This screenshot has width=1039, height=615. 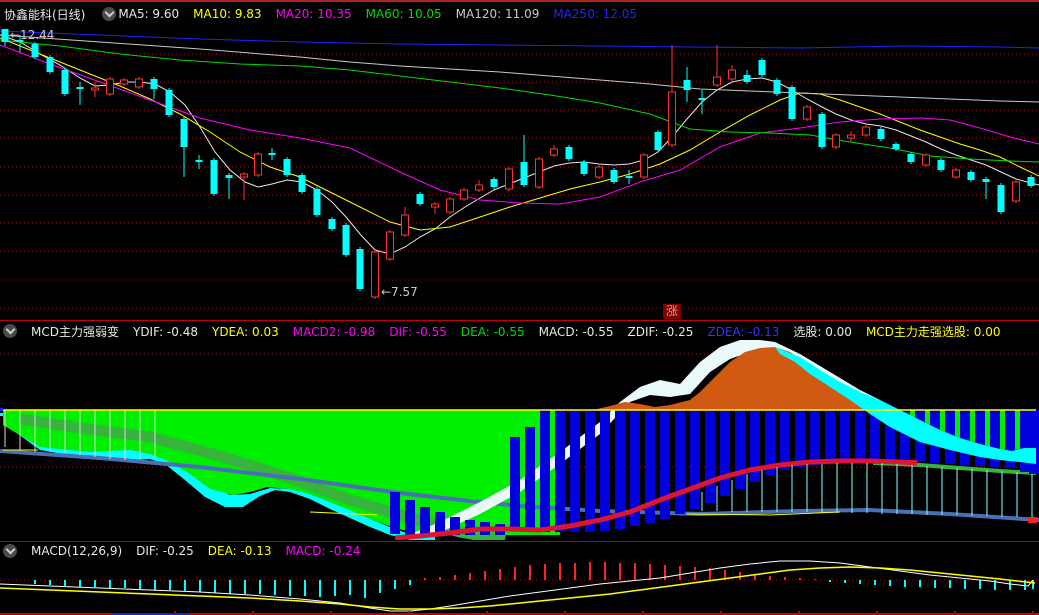 What do you see at coordinates (313, 14) in the screenshot?
I see `indicator-value: MA20: 10.35` at bounding box center [313, 14].